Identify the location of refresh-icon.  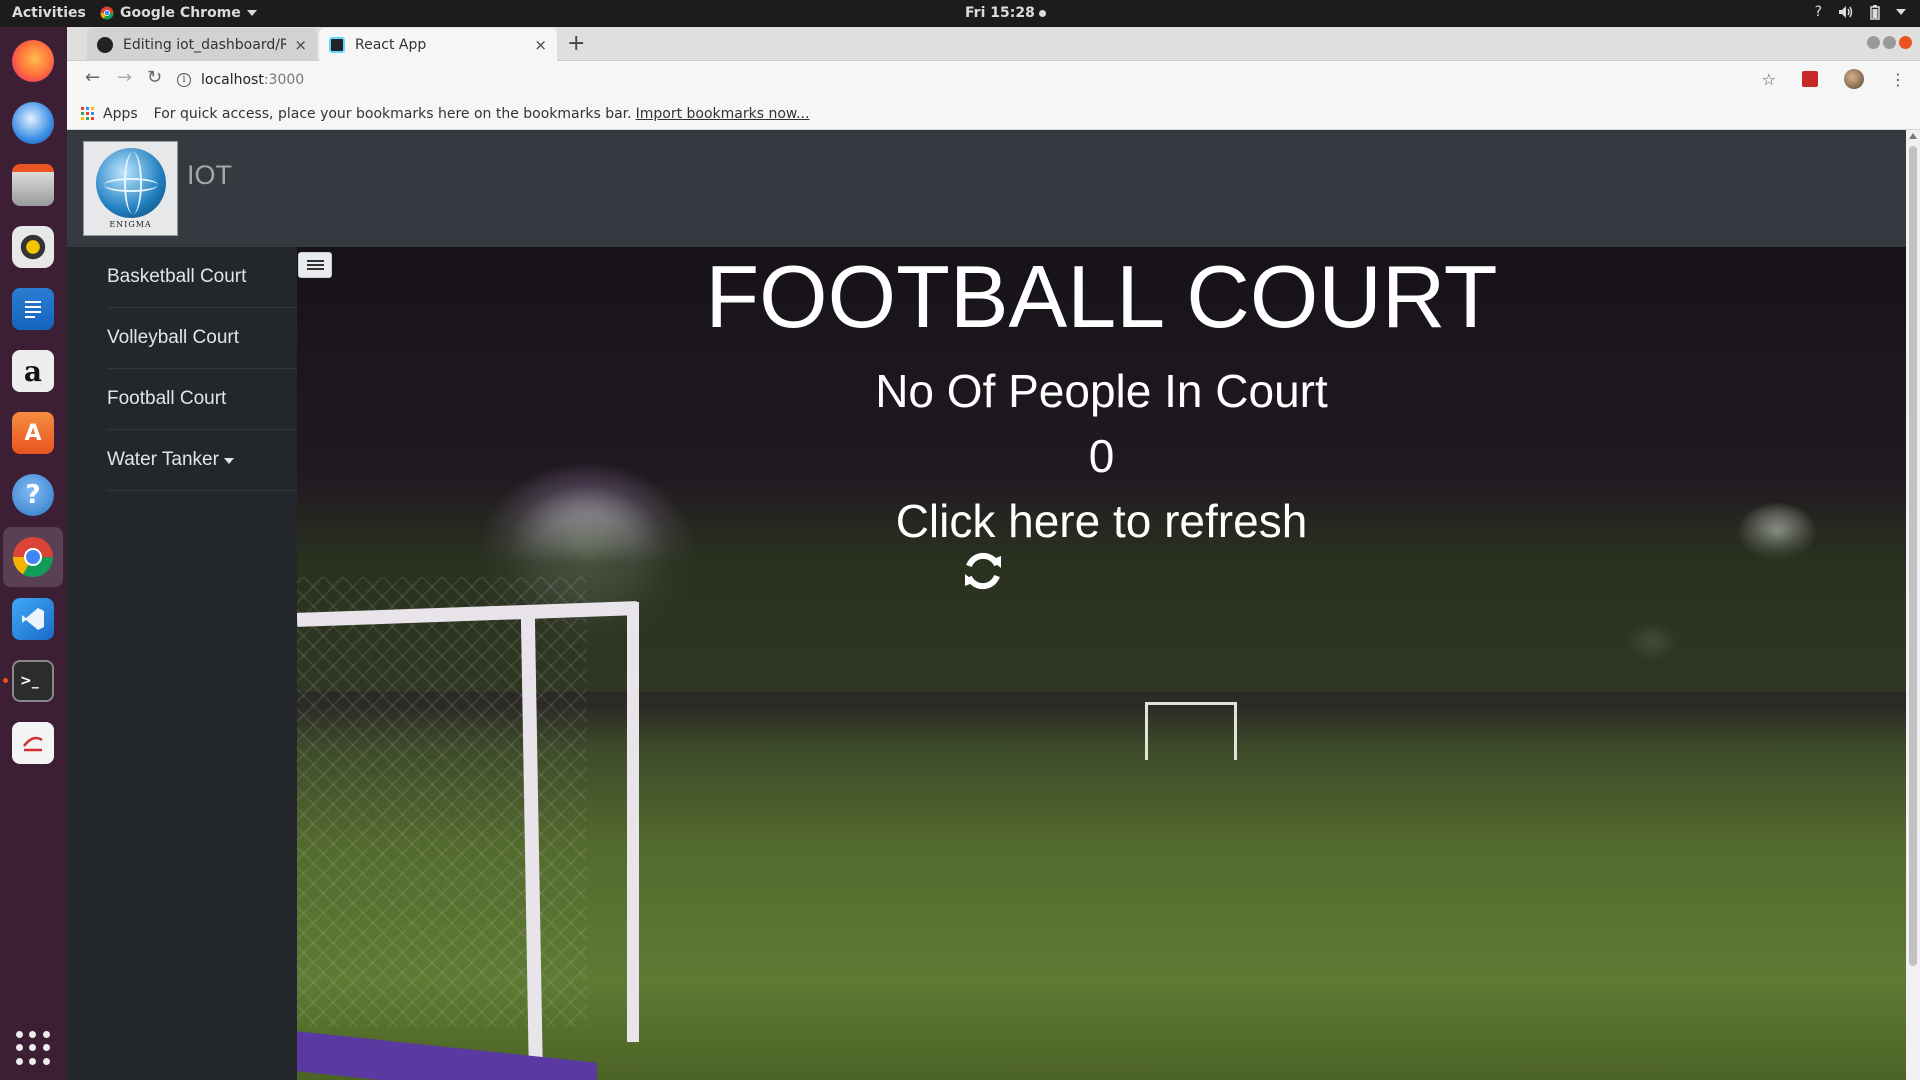
(983, 571).